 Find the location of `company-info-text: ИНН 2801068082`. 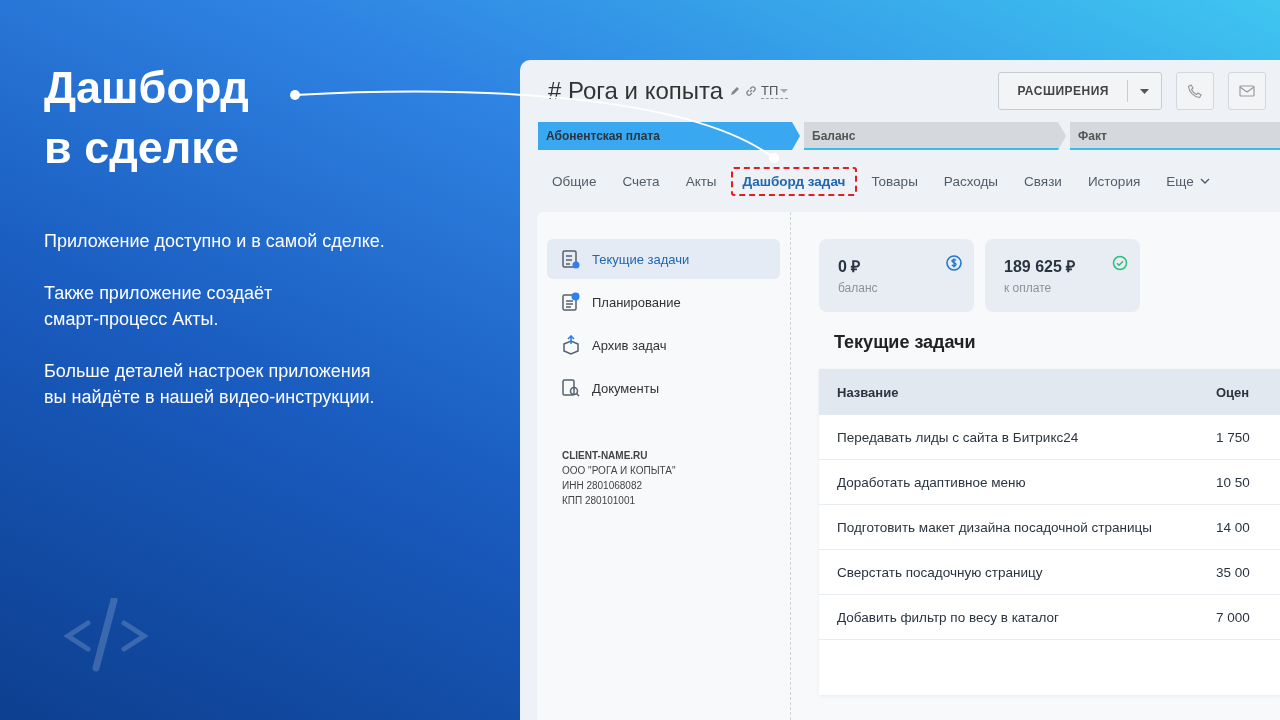

company-info-text: ИНН 2801068082 is located at coordinates (603, 486).